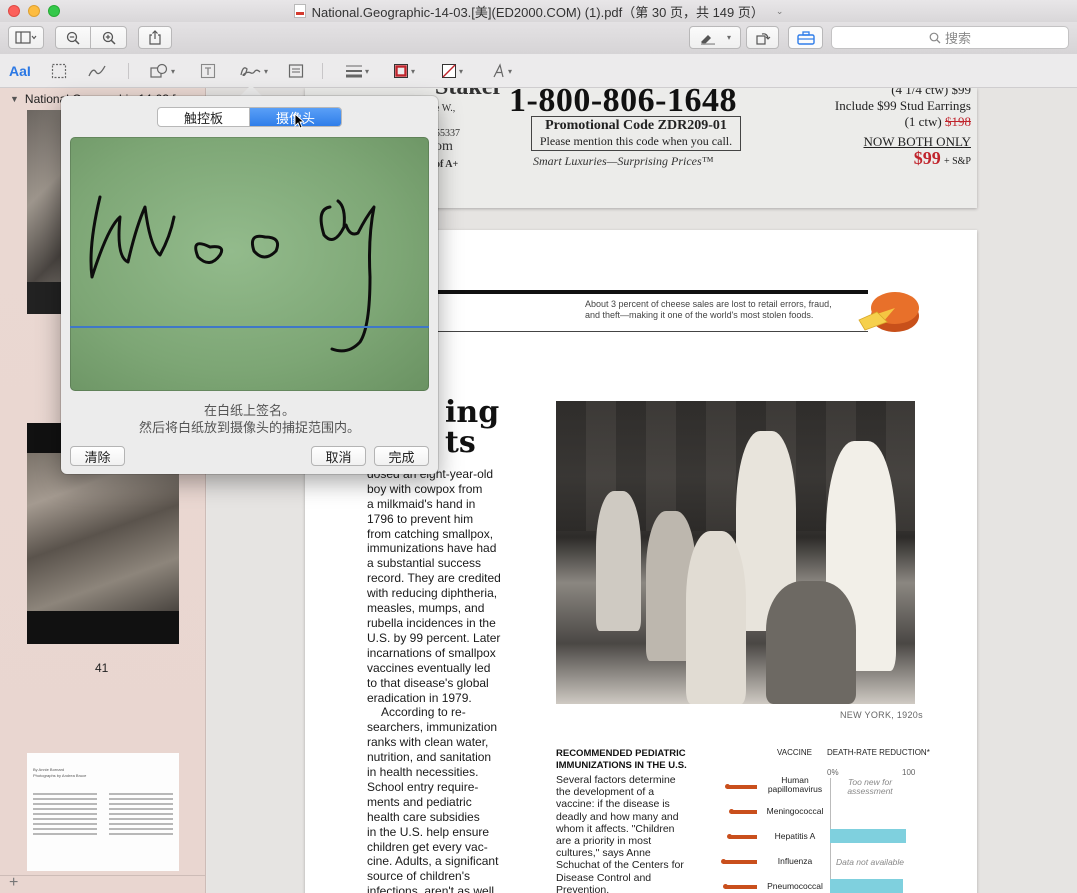 The image size is (1077, 893). What do you see at coordinates (469, 129) in the screenshot?
I see `ad-left-text: Staker e W., 55337 om of A+` at bounding box center [469, 129].